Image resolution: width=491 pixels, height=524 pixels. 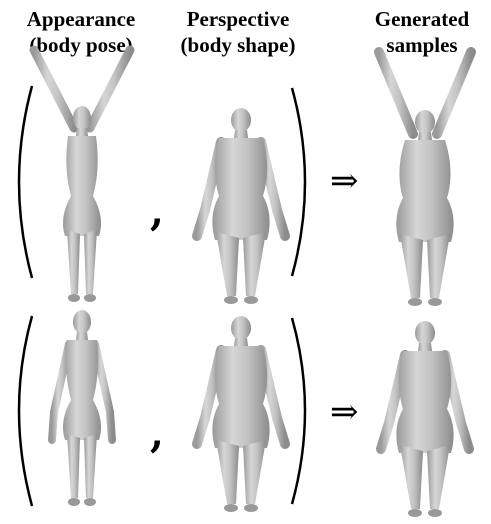 I want to click on row1-appearance-body, so click(x=82, y=176).